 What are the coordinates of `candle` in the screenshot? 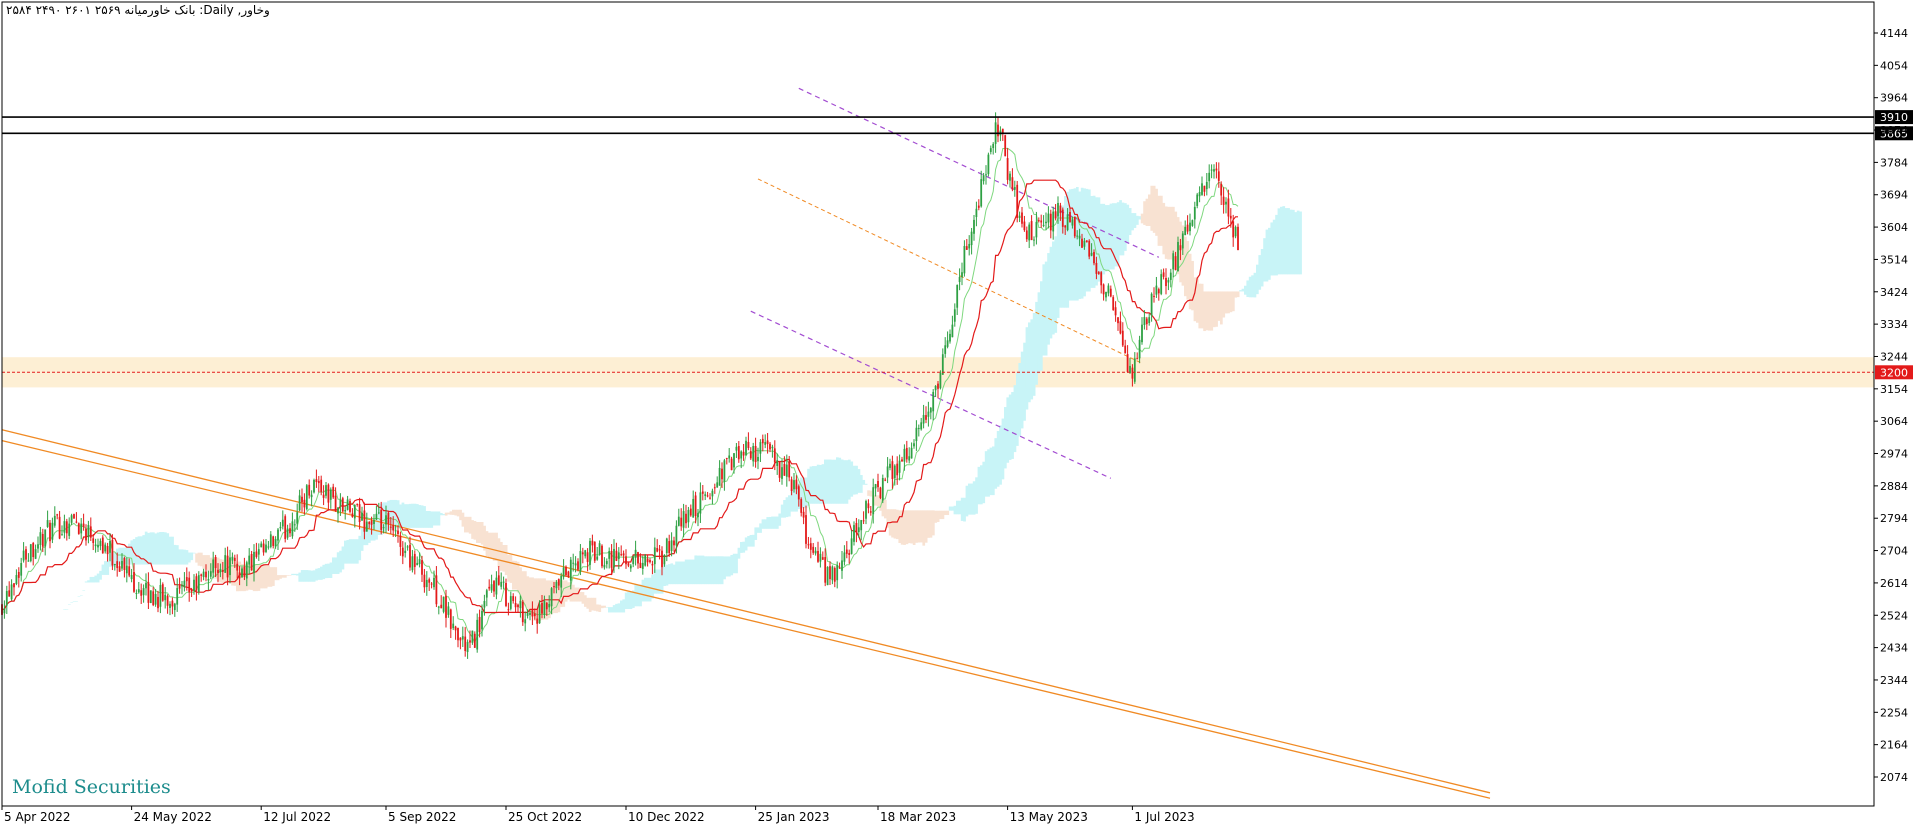 It's located at (882, 489).